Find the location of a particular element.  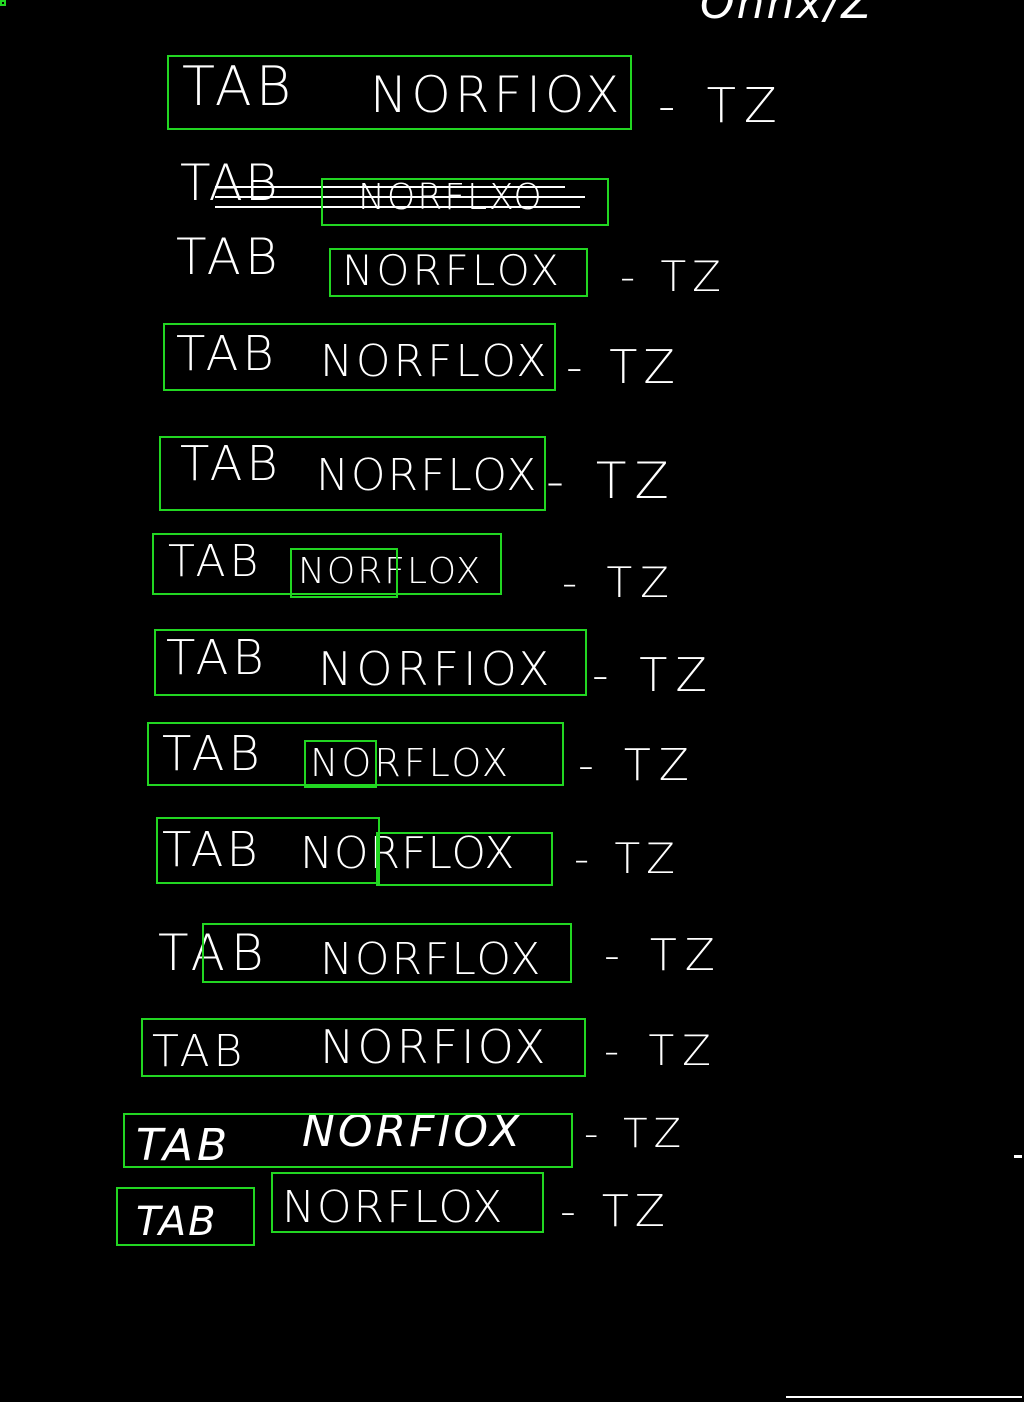

line-13-suffix: - TZ is located at coordinates (615, 1211).